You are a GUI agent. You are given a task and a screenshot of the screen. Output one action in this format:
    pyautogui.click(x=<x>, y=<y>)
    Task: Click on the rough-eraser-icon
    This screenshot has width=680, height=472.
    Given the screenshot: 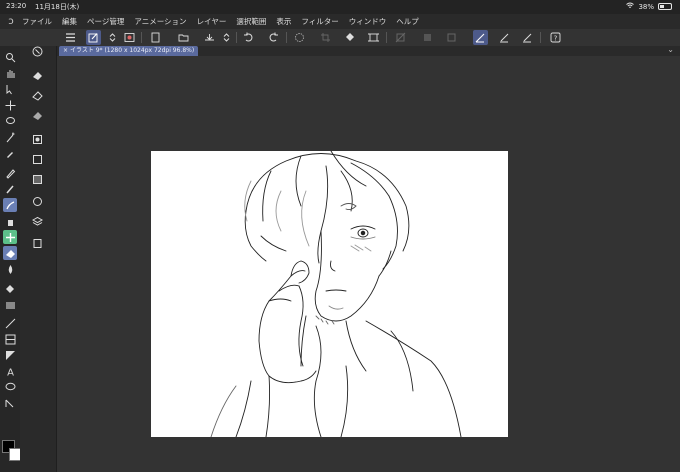 What is the action you would take?
    pyautogui.click(x=37, y=179)
    